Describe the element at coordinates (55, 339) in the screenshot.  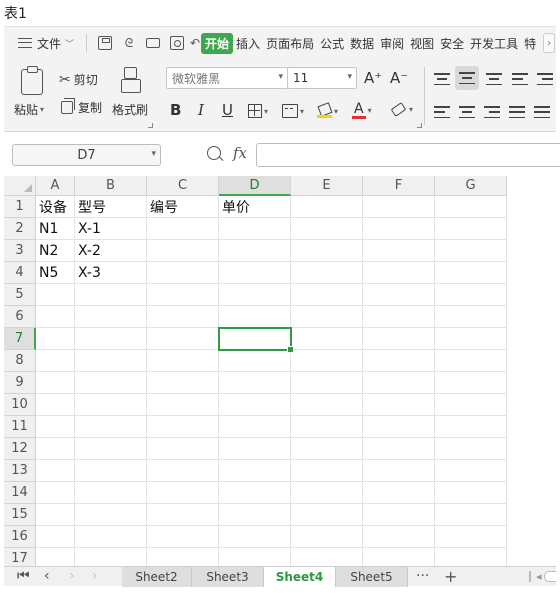
I see `cell-a7` at that location.